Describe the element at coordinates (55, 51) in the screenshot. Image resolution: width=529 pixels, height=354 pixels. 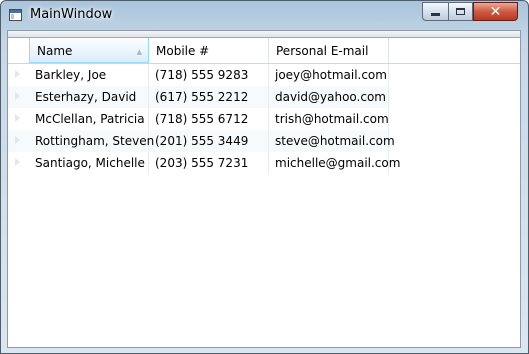
I see `column-header-label: Name` at that location.